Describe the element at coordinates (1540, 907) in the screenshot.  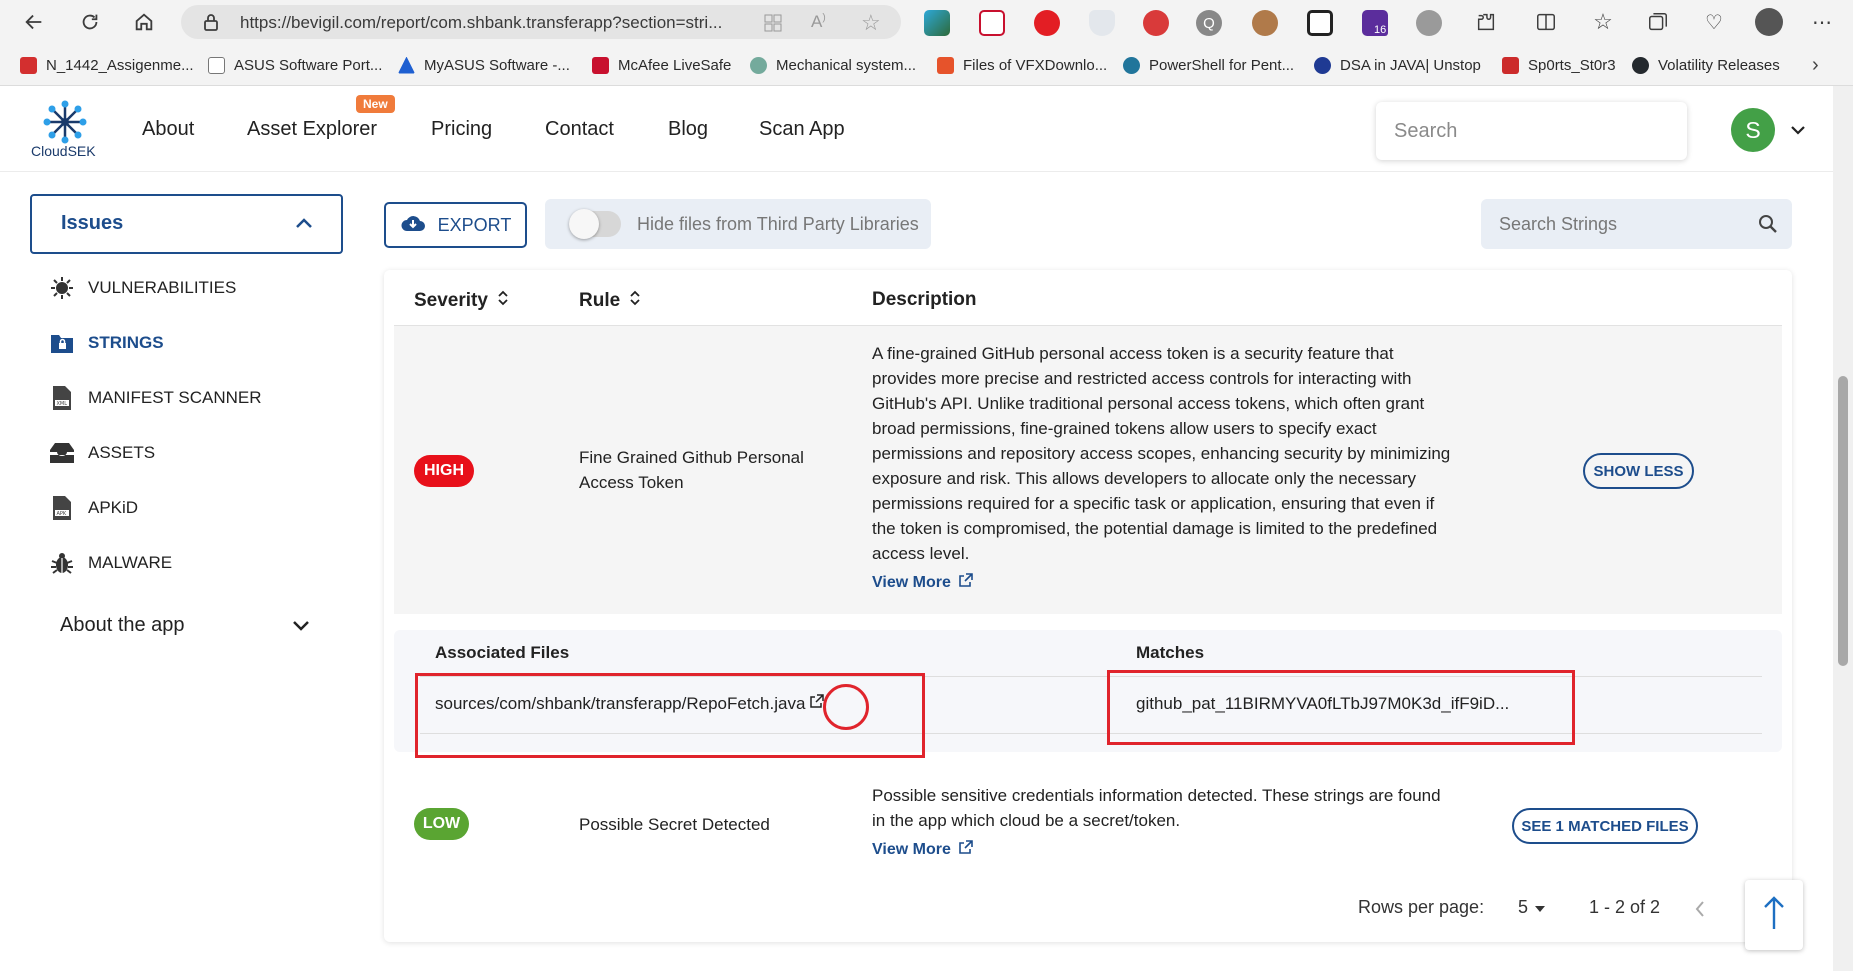
I see `caret-down-icon` at that location.